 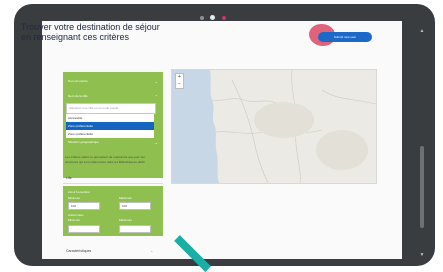 What do you see at coordinates (76, 215) in the screenshot?
I see `other-places-label: Autres lieux` at bounding box center [76, 215].